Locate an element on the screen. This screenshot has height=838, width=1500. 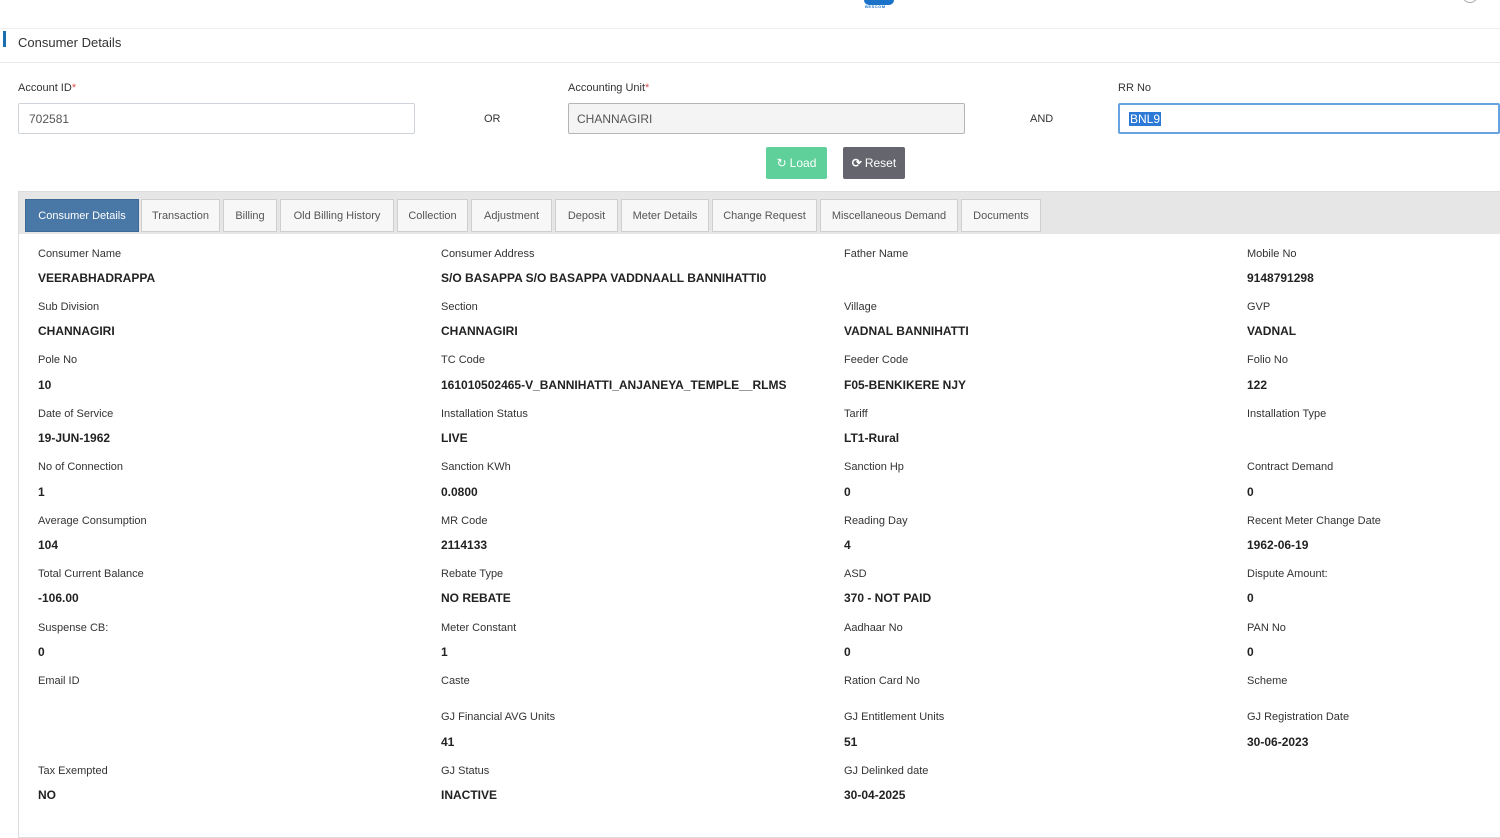
accounting-unit-label-text: Accounting Unit is located at coordinates (607, 88).